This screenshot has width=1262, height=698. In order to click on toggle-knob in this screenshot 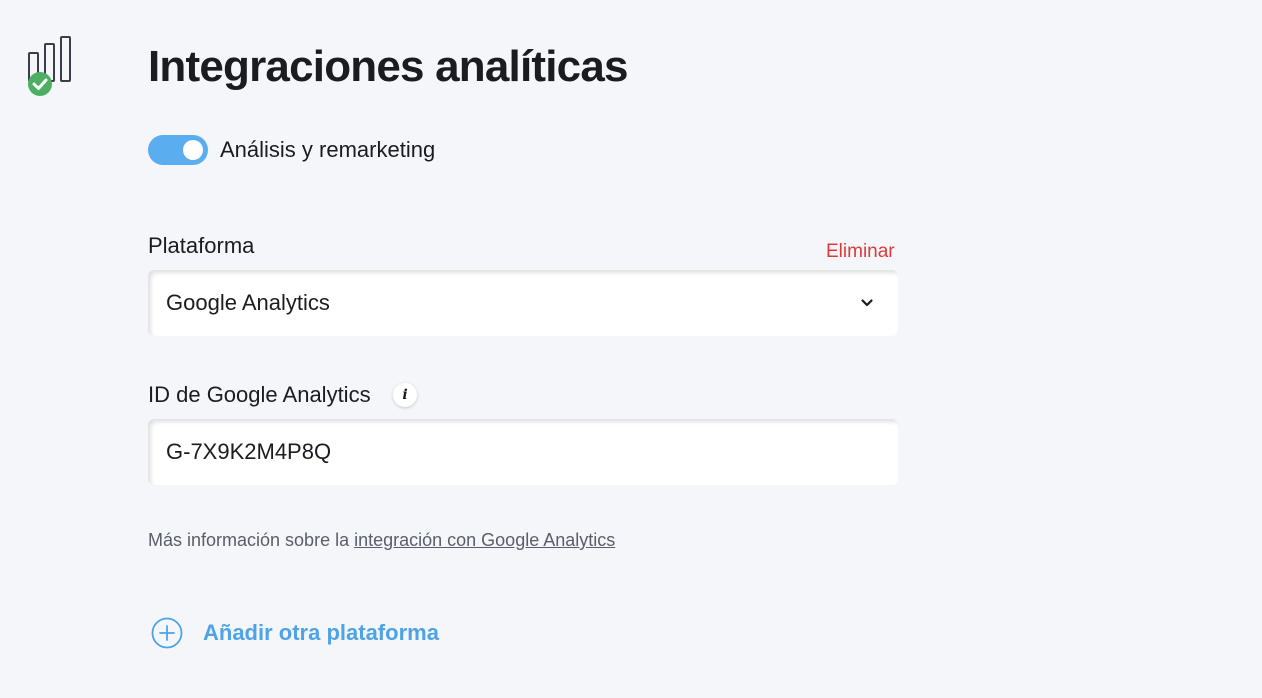, I will do `click(193, 150)`.